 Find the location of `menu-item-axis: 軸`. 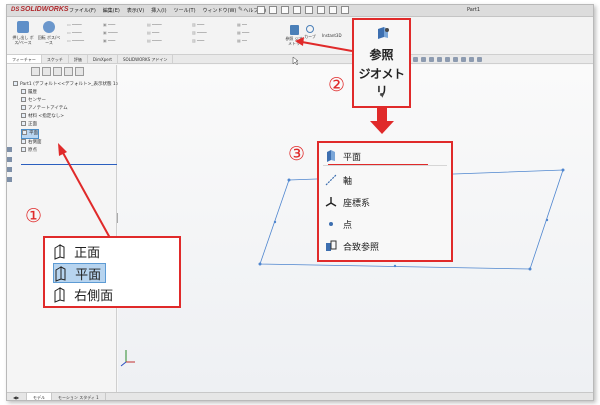

menu-item-axis: 軸 is located at coordinates (338, 180).